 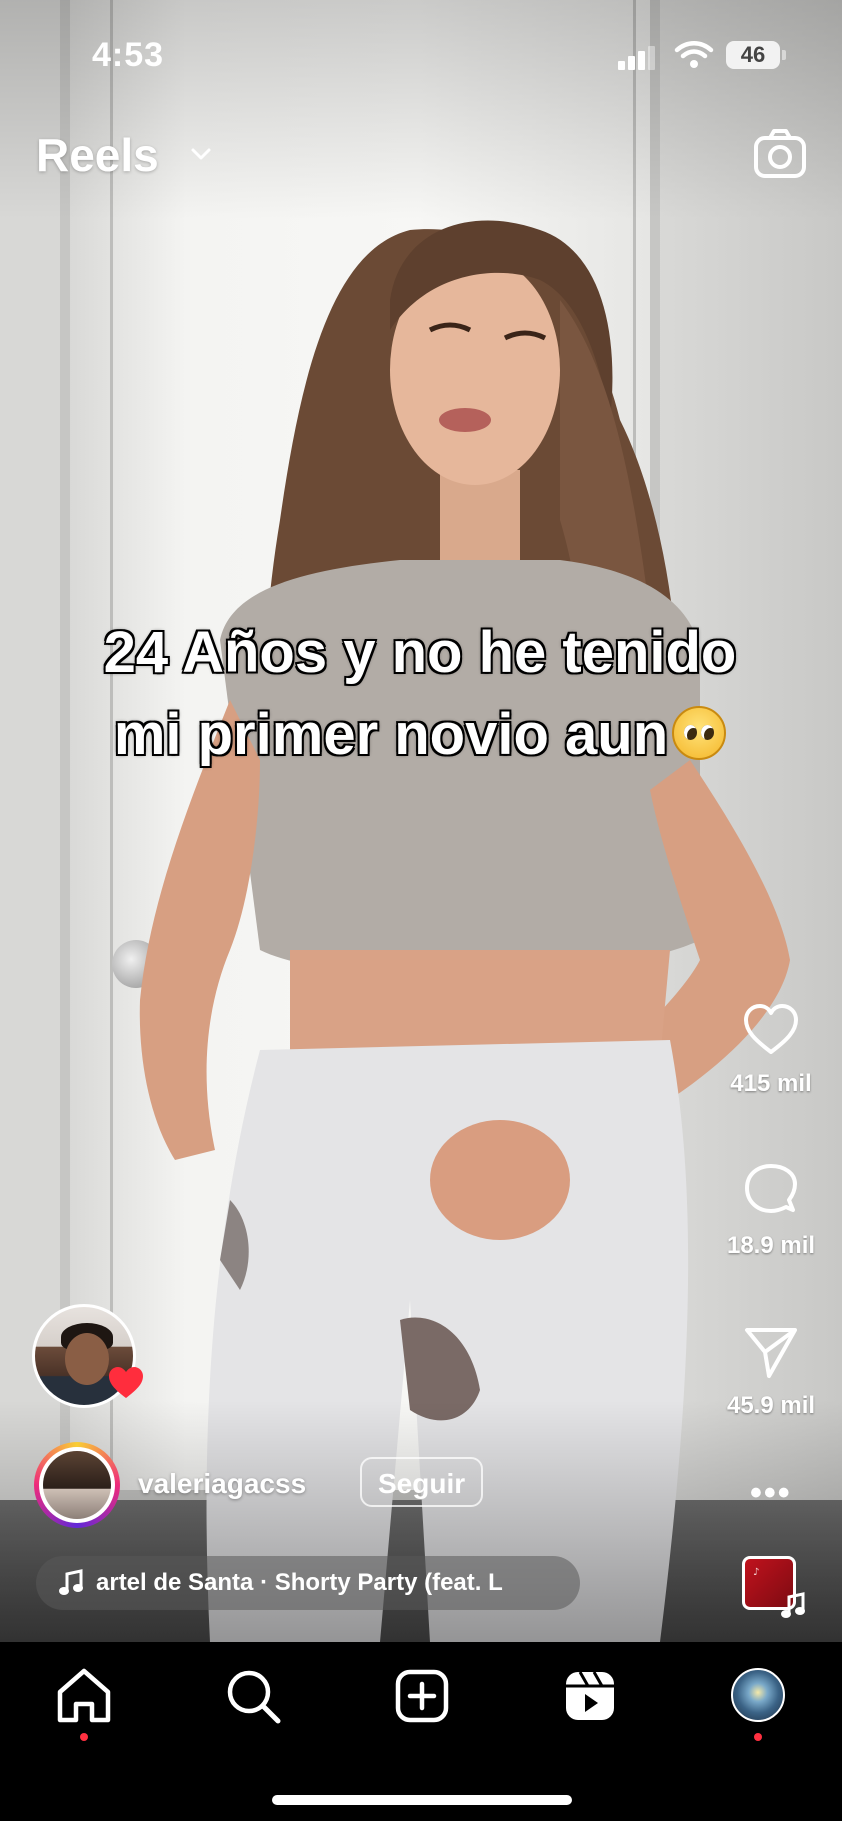 I want to click on comment-button: 18.9 mil, so click(x=771, y=1211).